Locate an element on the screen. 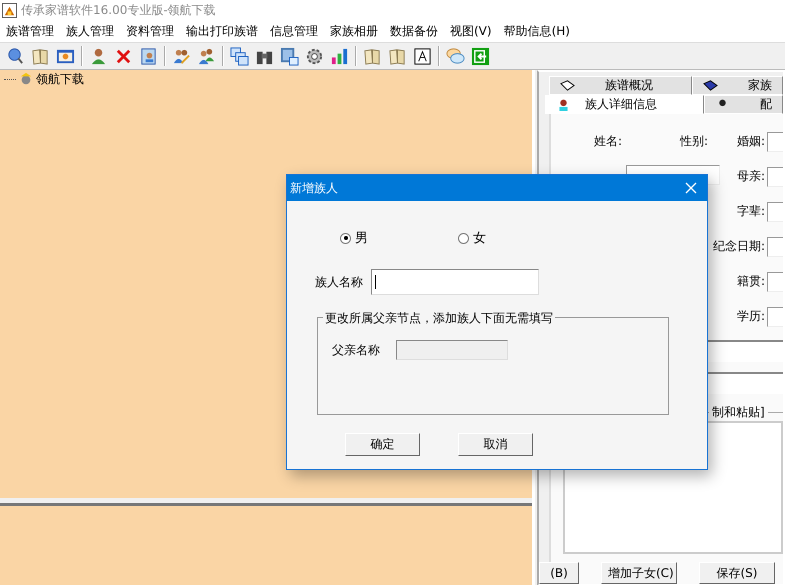  family-icon is located at coordinates (26, 79).